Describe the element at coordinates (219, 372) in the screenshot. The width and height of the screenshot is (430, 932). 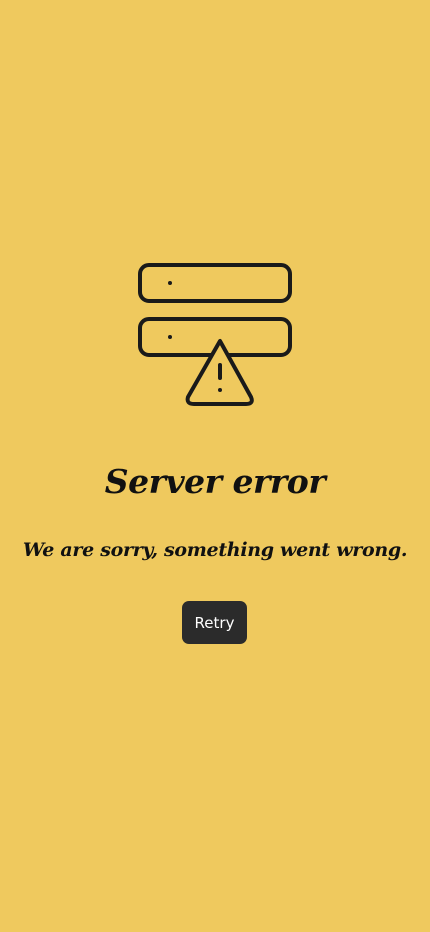
I see `warning-triangle-icon` at that location.